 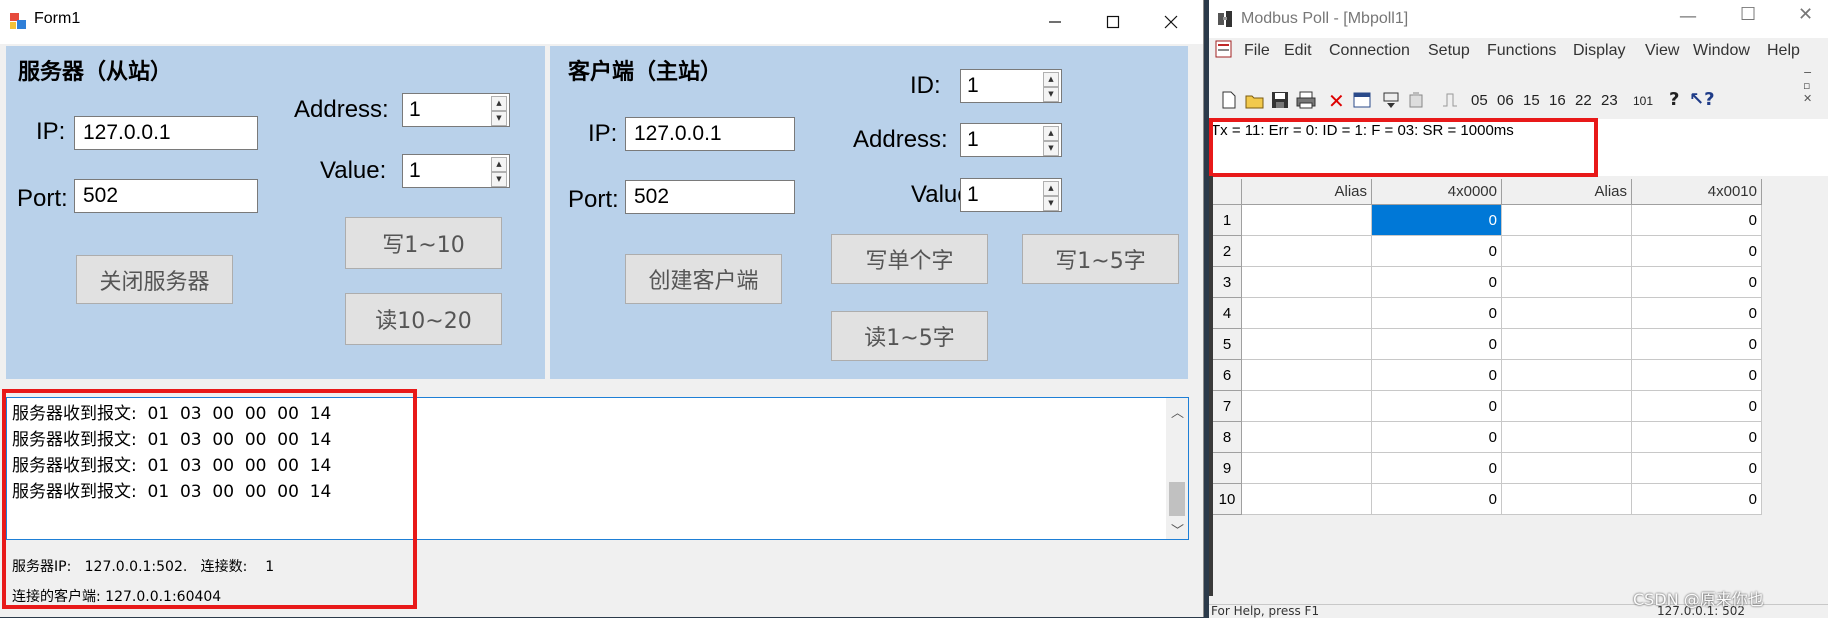 What do you see at coordinates (1583, 100) in the screenshot?
I see `fc22-button: 22` at bounding box center [1583, 100].